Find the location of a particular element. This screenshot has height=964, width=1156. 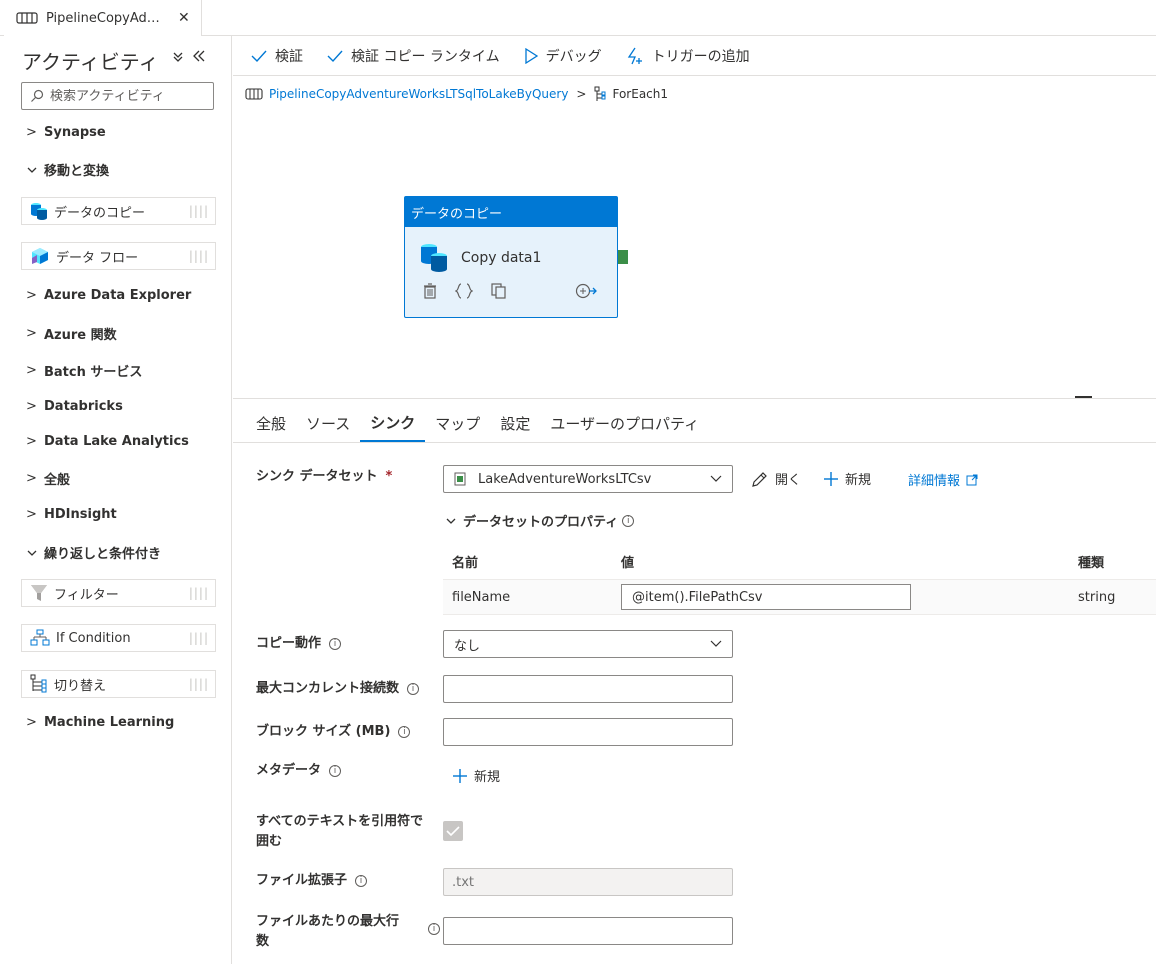

filter-icon is located at coordinates (39, 593).